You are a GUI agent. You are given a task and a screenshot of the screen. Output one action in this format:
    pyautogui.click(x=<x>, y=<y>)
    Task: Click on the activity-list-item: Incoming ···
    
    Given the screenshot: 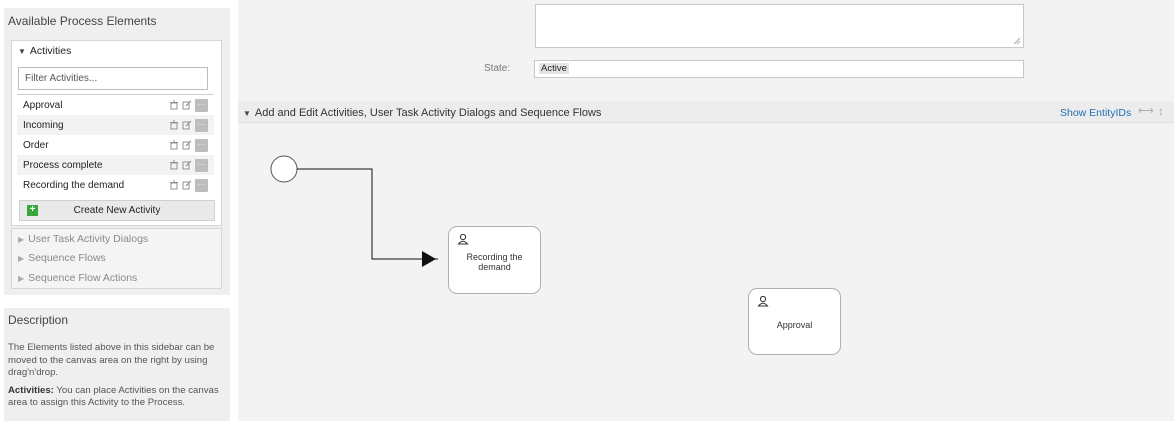 What is the action you would take?
    pyautogui.click(x=115, y=125)
    